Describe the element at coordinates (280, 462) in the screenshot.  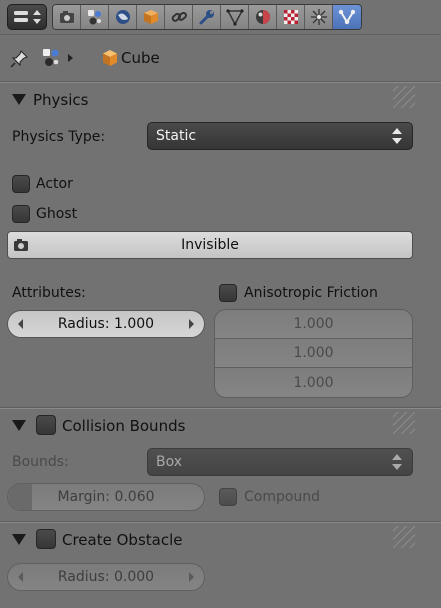
I see `bounds-dropdown: Box` at that location.